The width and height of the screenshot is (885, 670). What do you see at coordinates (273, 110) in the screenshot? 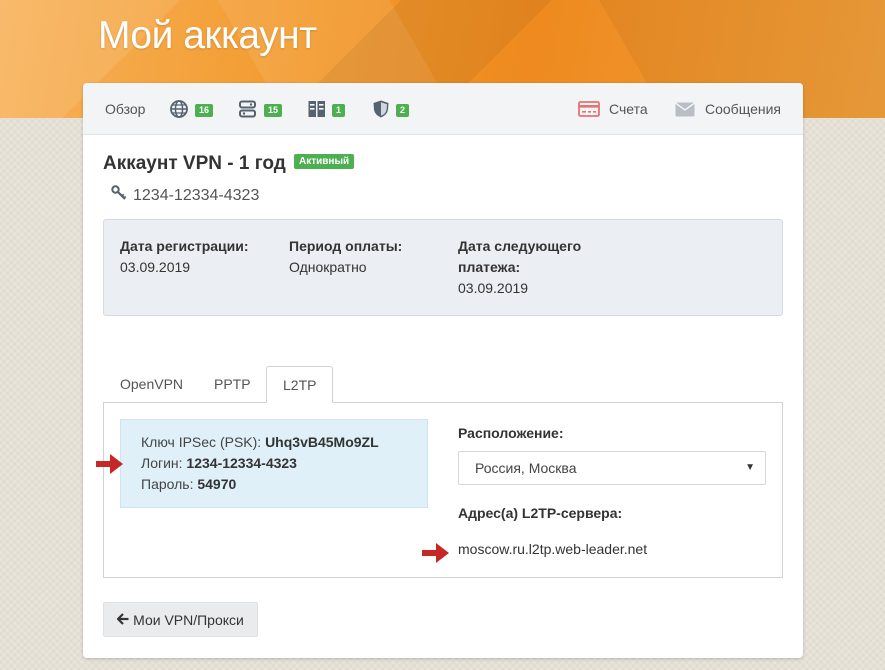
I see `servers-count-badge: 15` at bounding box center [273, 110].